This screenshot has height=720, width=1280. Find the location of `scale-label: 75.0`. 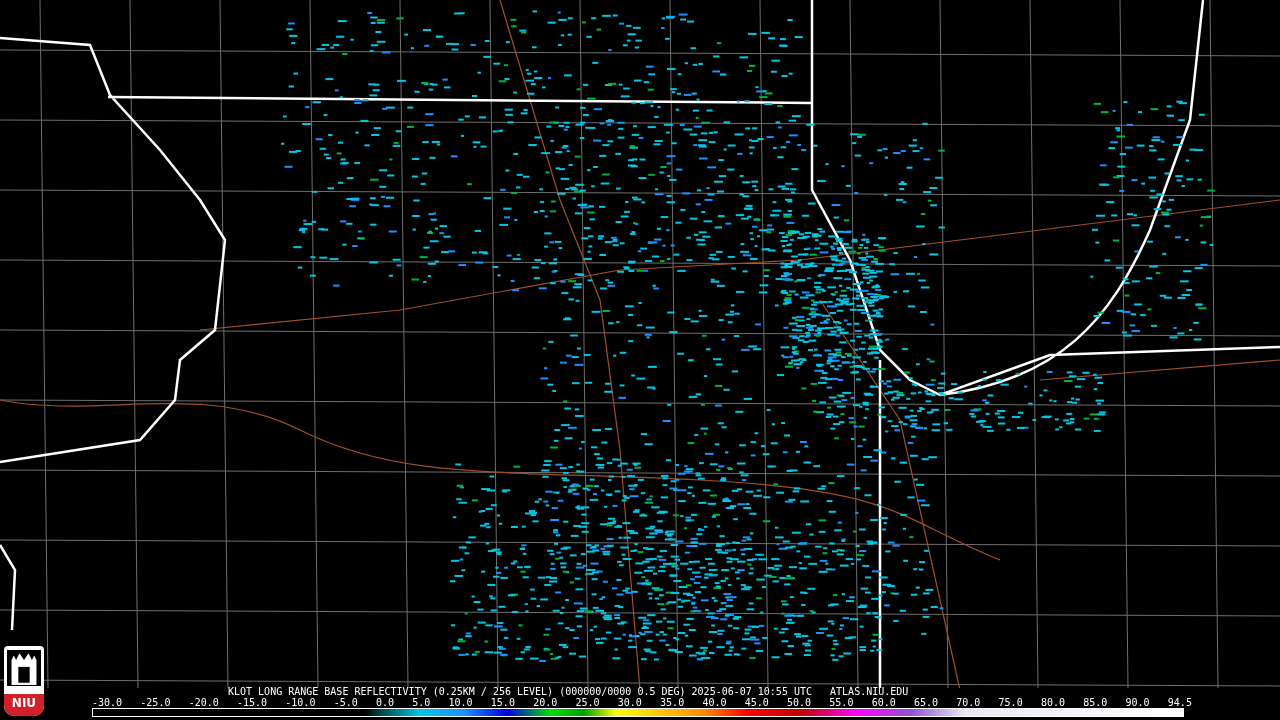

scale-label: 75.0 is located at coordinates (1010, 702).